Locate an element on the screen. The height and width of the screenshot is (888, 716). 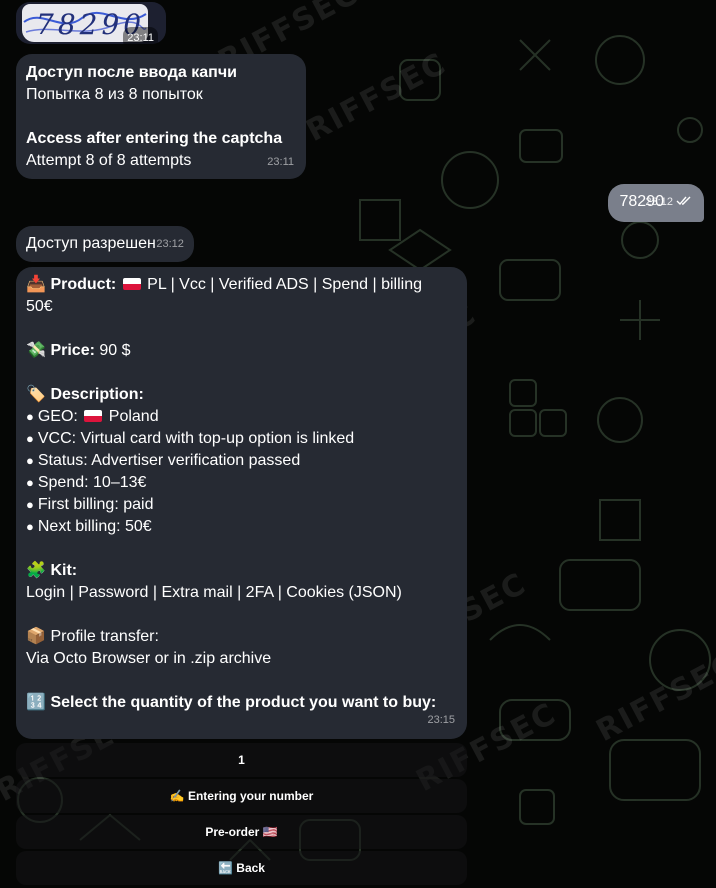
transfer-label: Profile transfer: is located at coordinates (104, 636).